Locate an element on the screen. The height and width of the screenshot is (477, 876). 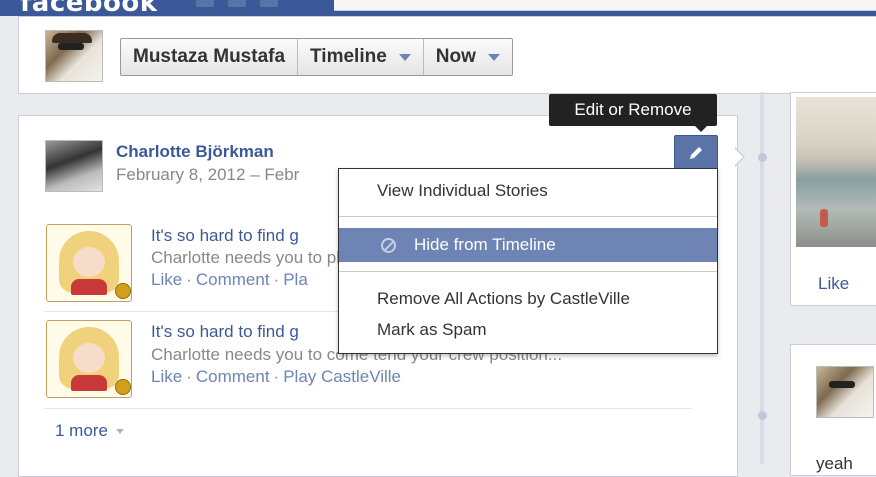
menu-item-label: Remove All Actions by CastleVille is located at coordinates (503, 298).